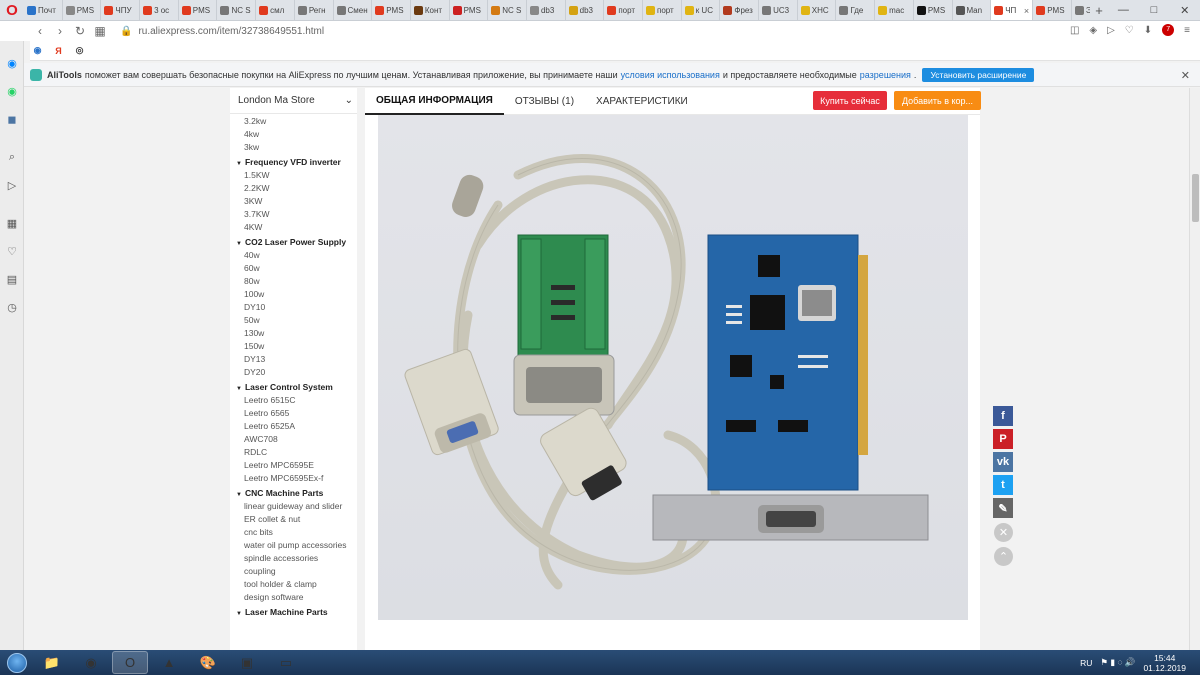  Describe the element at coordinates (885, 75) in the screenshot. I see `permissions-link: разрешения` at that location.